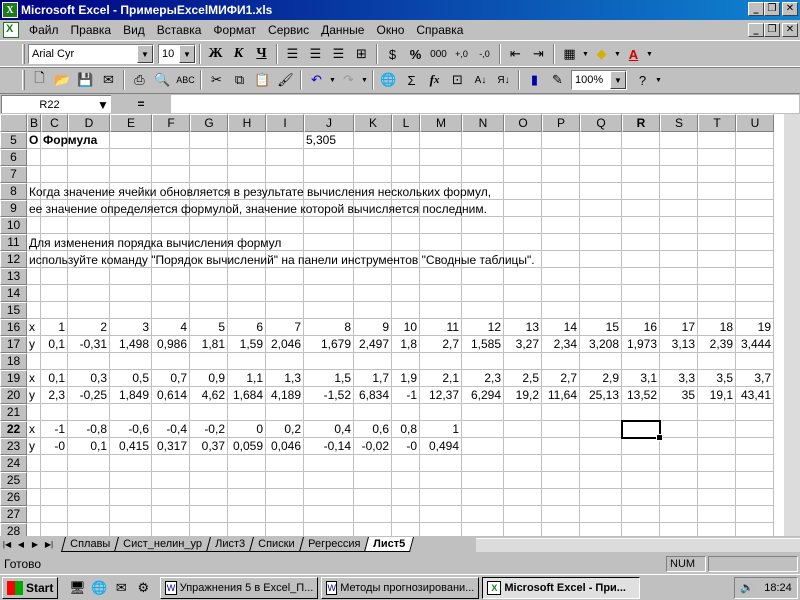 This screenshot has width=800, height=600. What do you see at coordinates (717, 497) in the screenshot?
I see `cell-t26` at bounding box center [717, 497].